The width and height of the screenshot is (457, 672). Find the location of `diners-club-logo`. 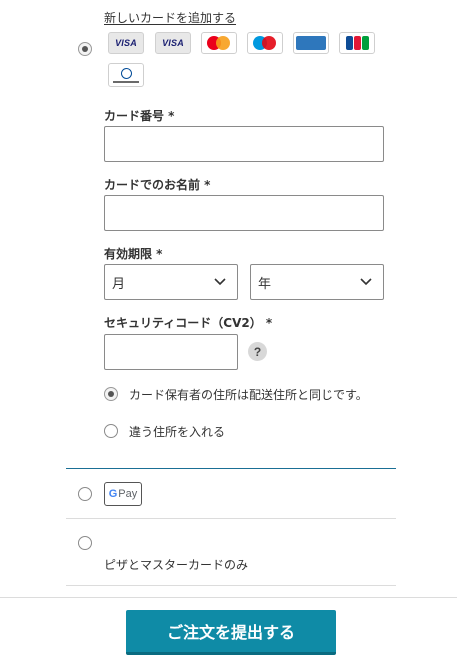

diners-club-logo is located at coordinates (126, 75).